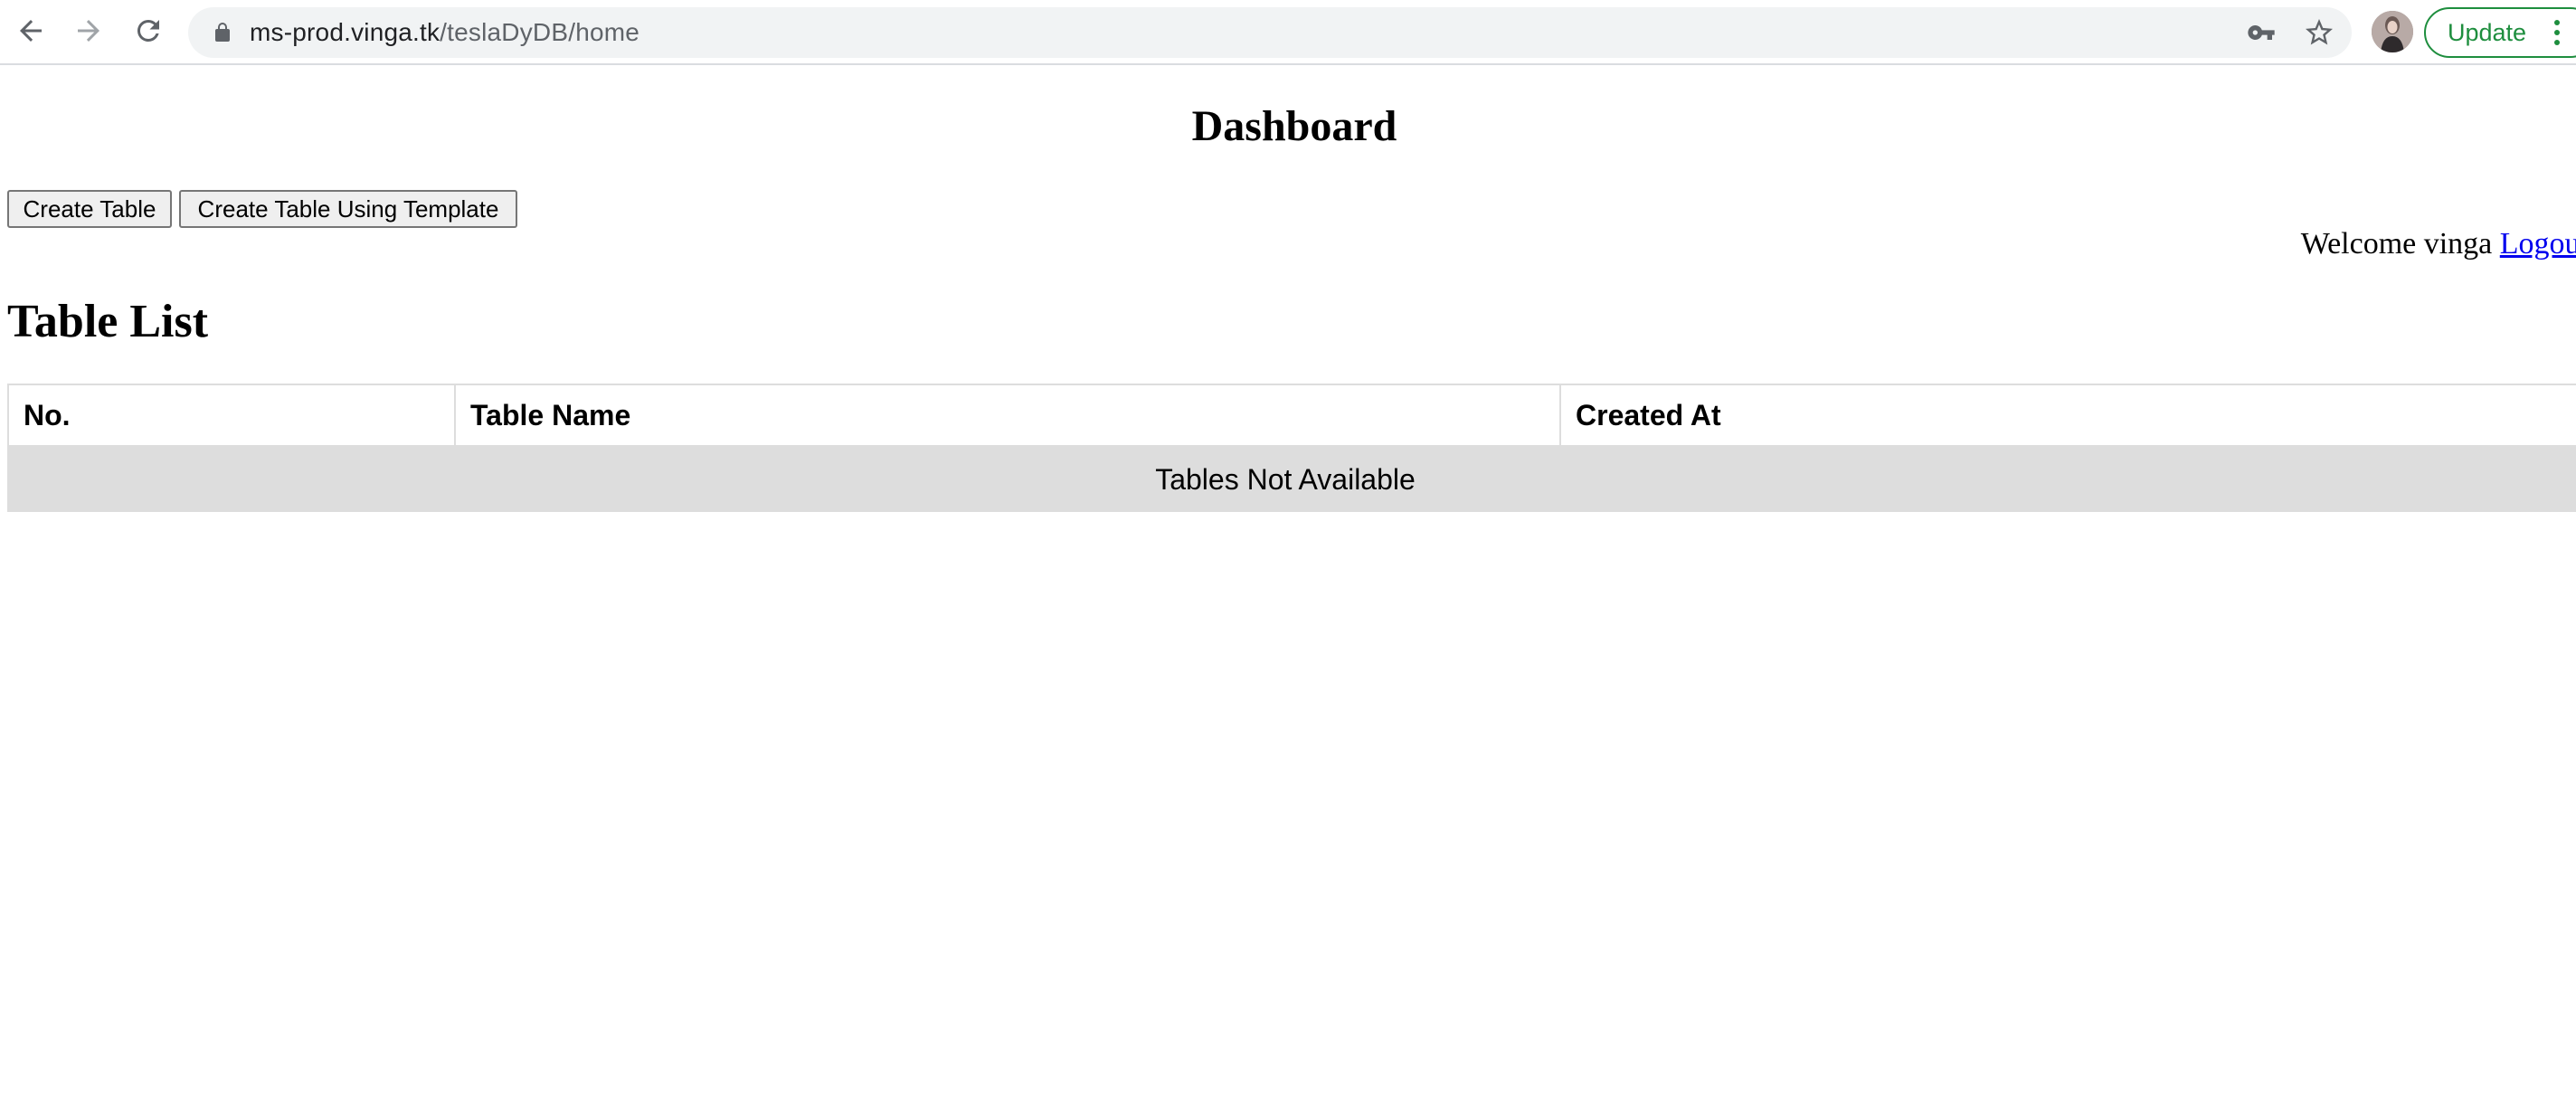  Describe the element at coordinates (1009, 415) in the screenshot. I see `column-header-table-name: Table Name` at that location.